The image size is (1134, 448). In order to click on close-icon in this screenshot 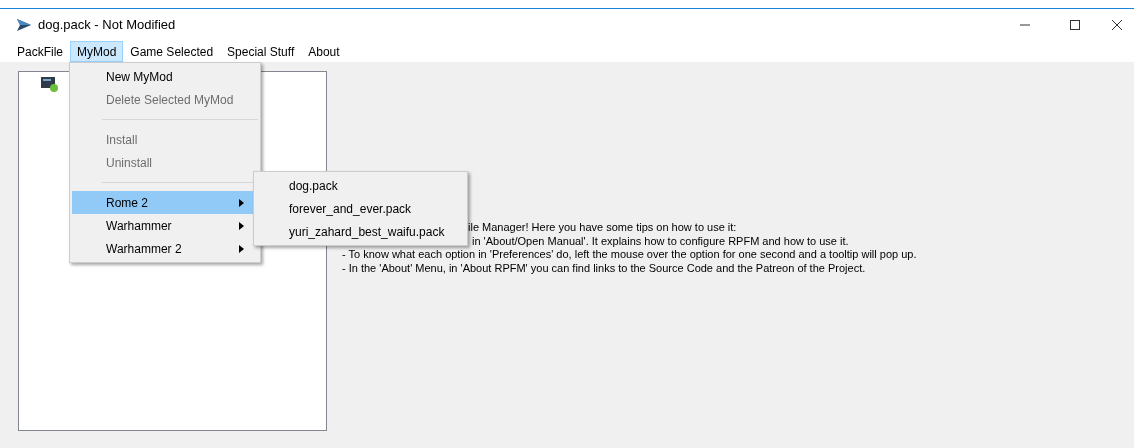, I will do `click(1117, 25)`.